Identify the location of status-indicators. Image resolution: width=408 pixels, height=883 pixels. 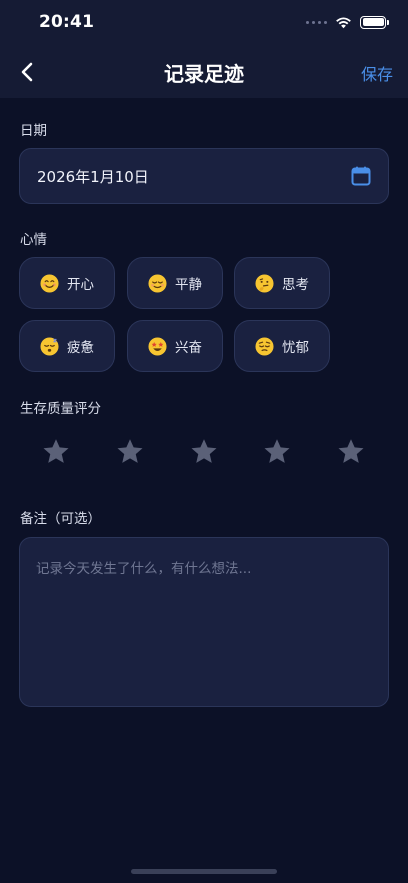
(347, 22).